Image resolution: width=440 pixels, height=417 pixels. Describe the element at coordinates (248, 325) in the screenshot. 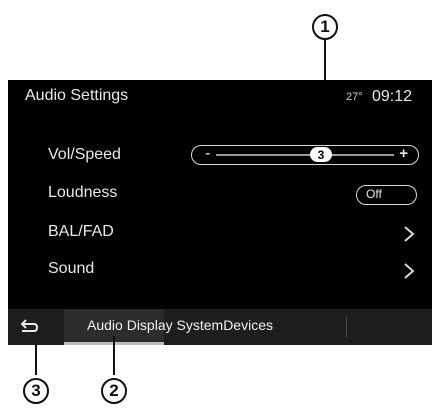

I see `tab-devices: Devices` at that location.